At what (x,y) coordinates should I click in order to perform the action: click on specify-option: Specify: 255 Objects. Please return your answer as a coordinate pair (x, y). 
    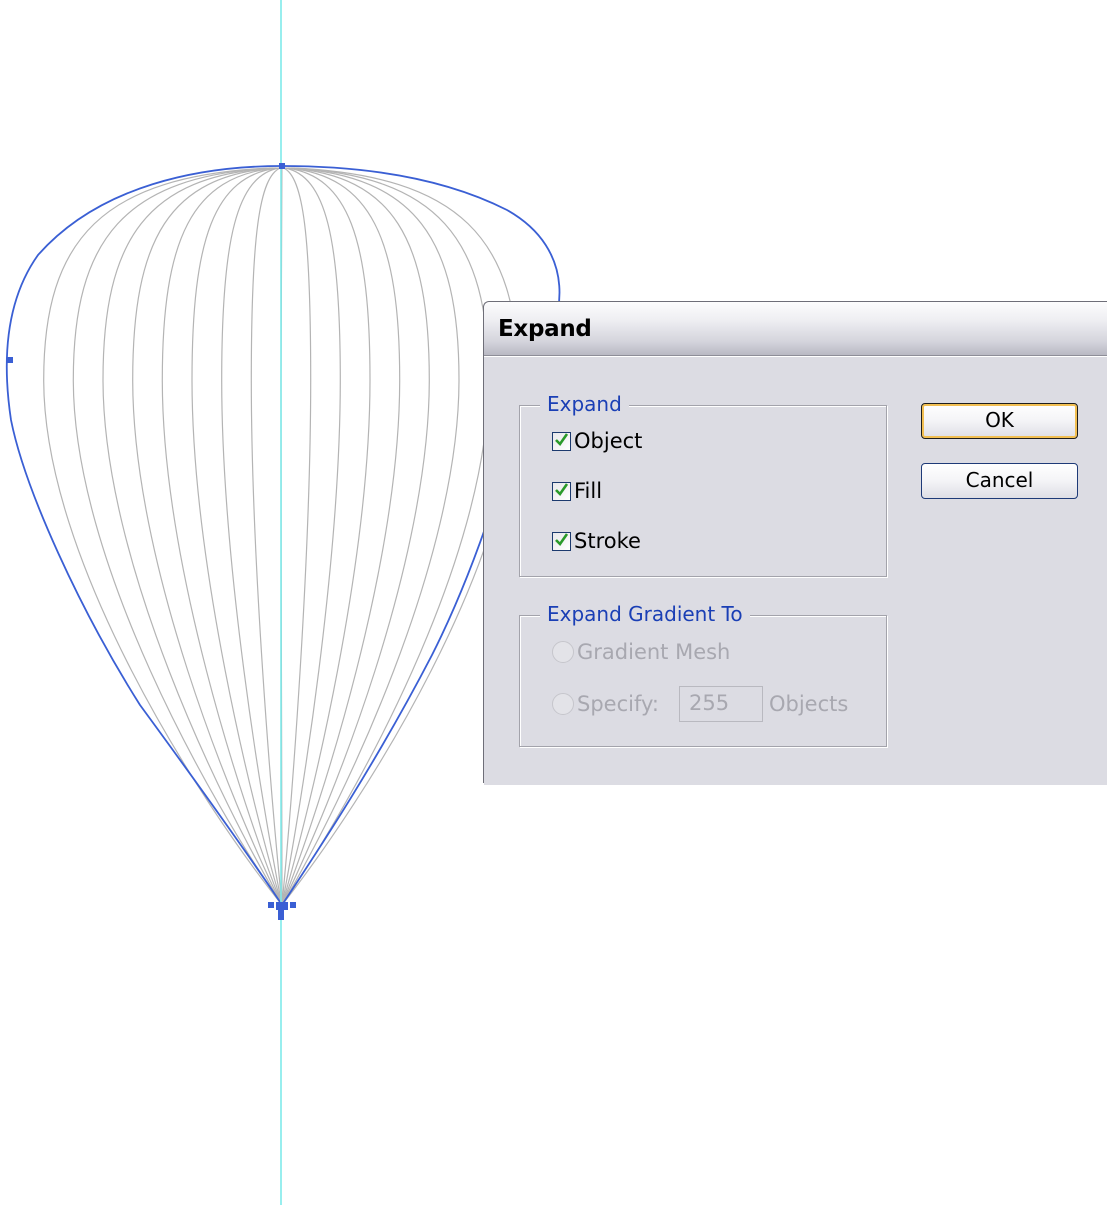
    Looking at the image, I should click on (700, 704).